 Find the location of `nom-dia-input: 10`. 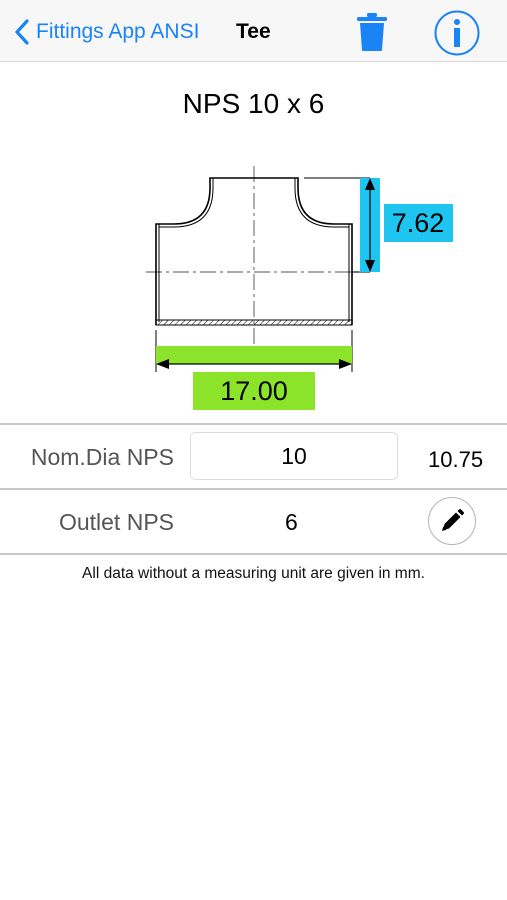

nom-dia-input: 10 is located at coordinates (294, 456).